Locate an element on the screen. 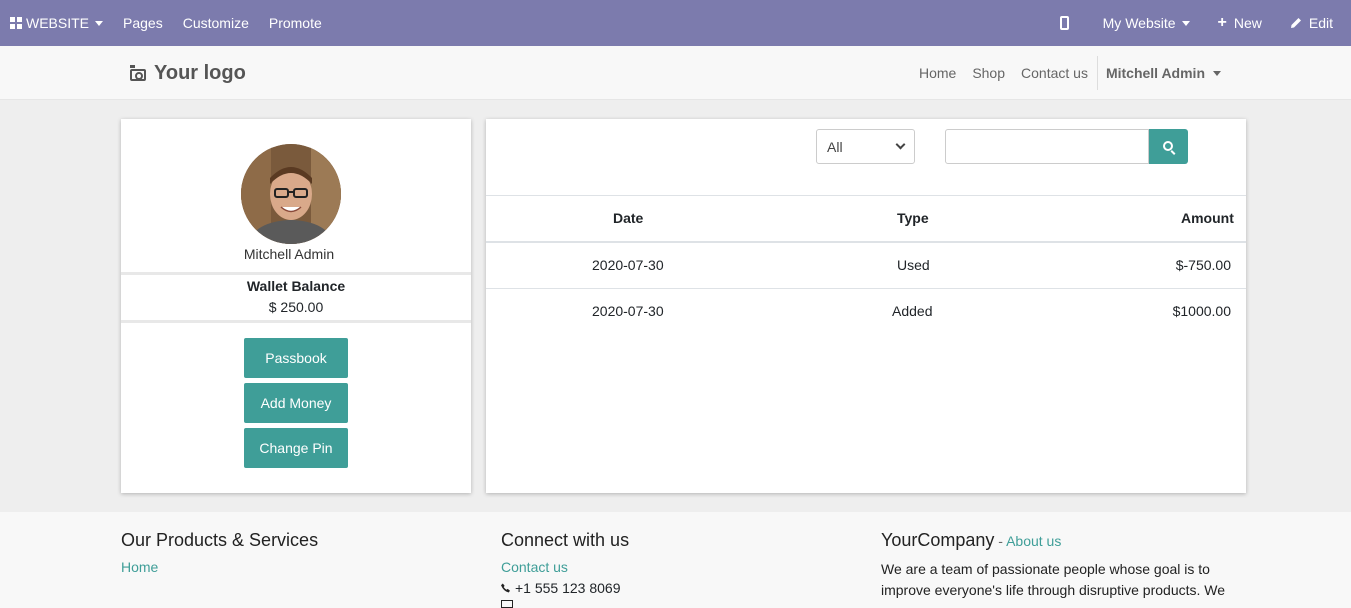 Image resolution: width=1351 pixels, height=608 pixels. footer-products-column: Our Products & Services Home is located at coordinates (219, 555).